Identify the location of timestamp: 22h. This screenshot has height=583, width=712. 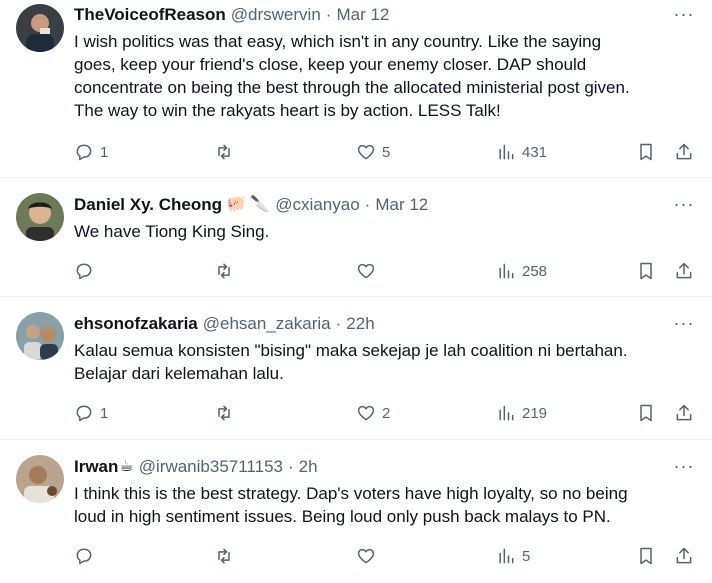
(360, 324).